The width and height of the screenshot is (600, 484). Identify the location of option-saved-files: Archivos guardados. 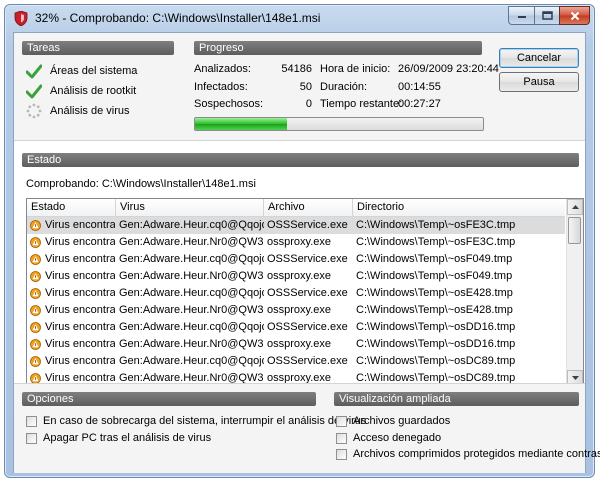
(393, 421).